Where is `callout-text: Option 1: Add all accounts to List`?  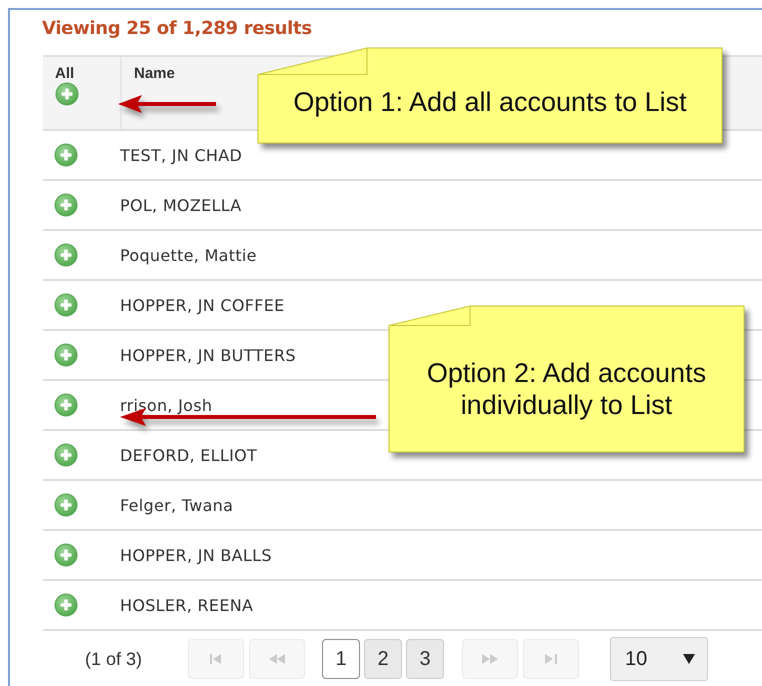 callout-text: Option 1: Add all accounts to List is located at coordinates (490, 102).